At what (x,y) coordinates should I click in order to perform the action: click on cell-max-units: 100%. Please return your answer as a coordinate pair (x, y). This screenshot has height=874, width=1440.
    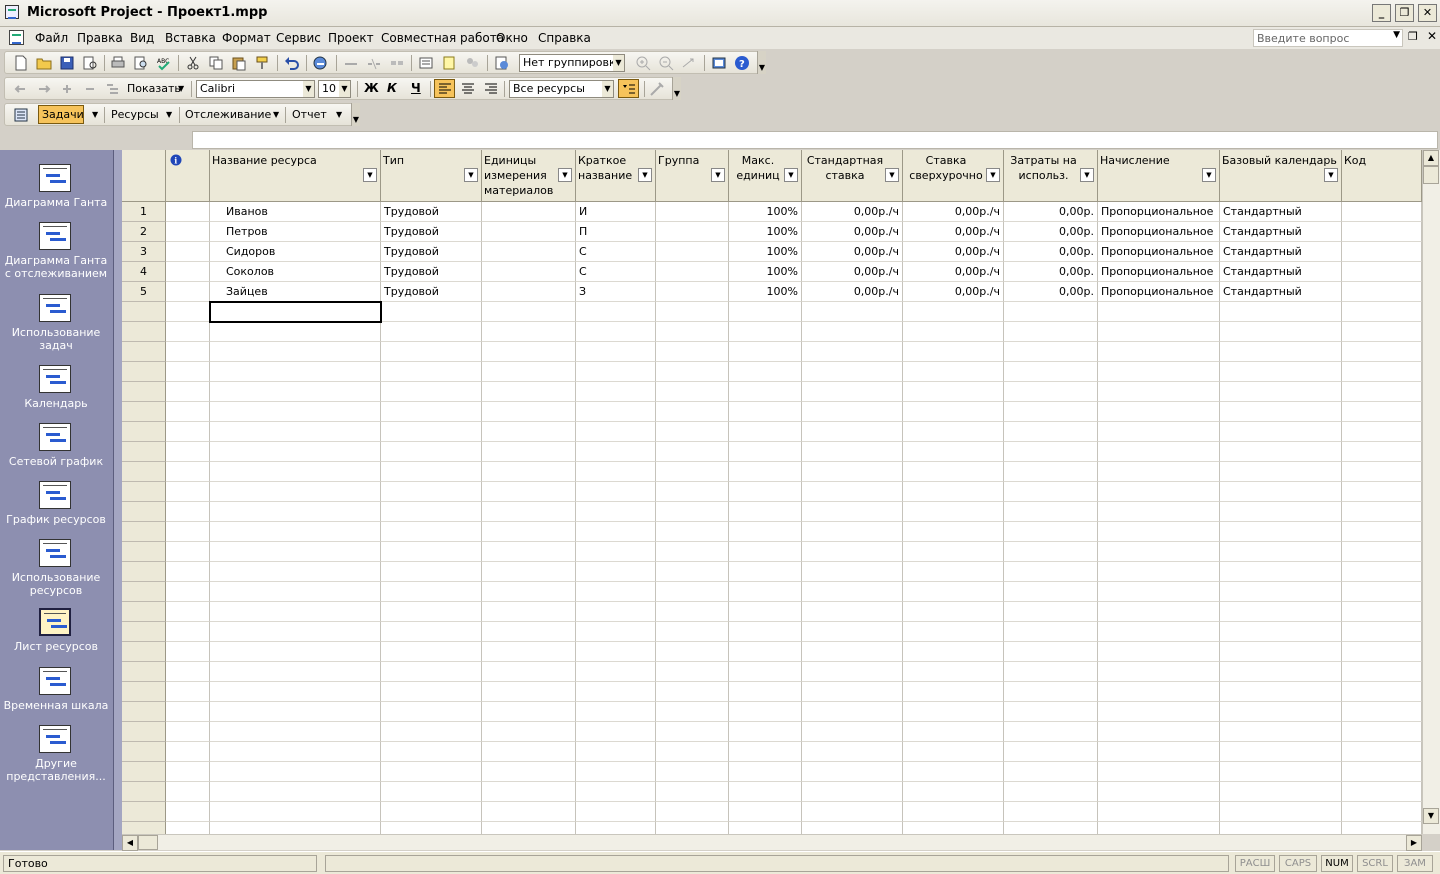
    Looking at the image, I should click on (765, 252).